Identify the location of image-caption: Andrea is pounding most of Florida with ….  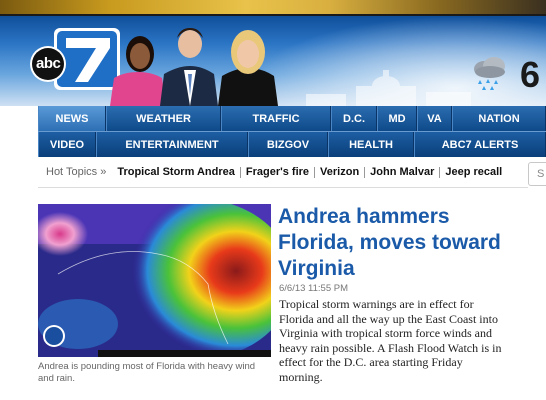
(147, 372).